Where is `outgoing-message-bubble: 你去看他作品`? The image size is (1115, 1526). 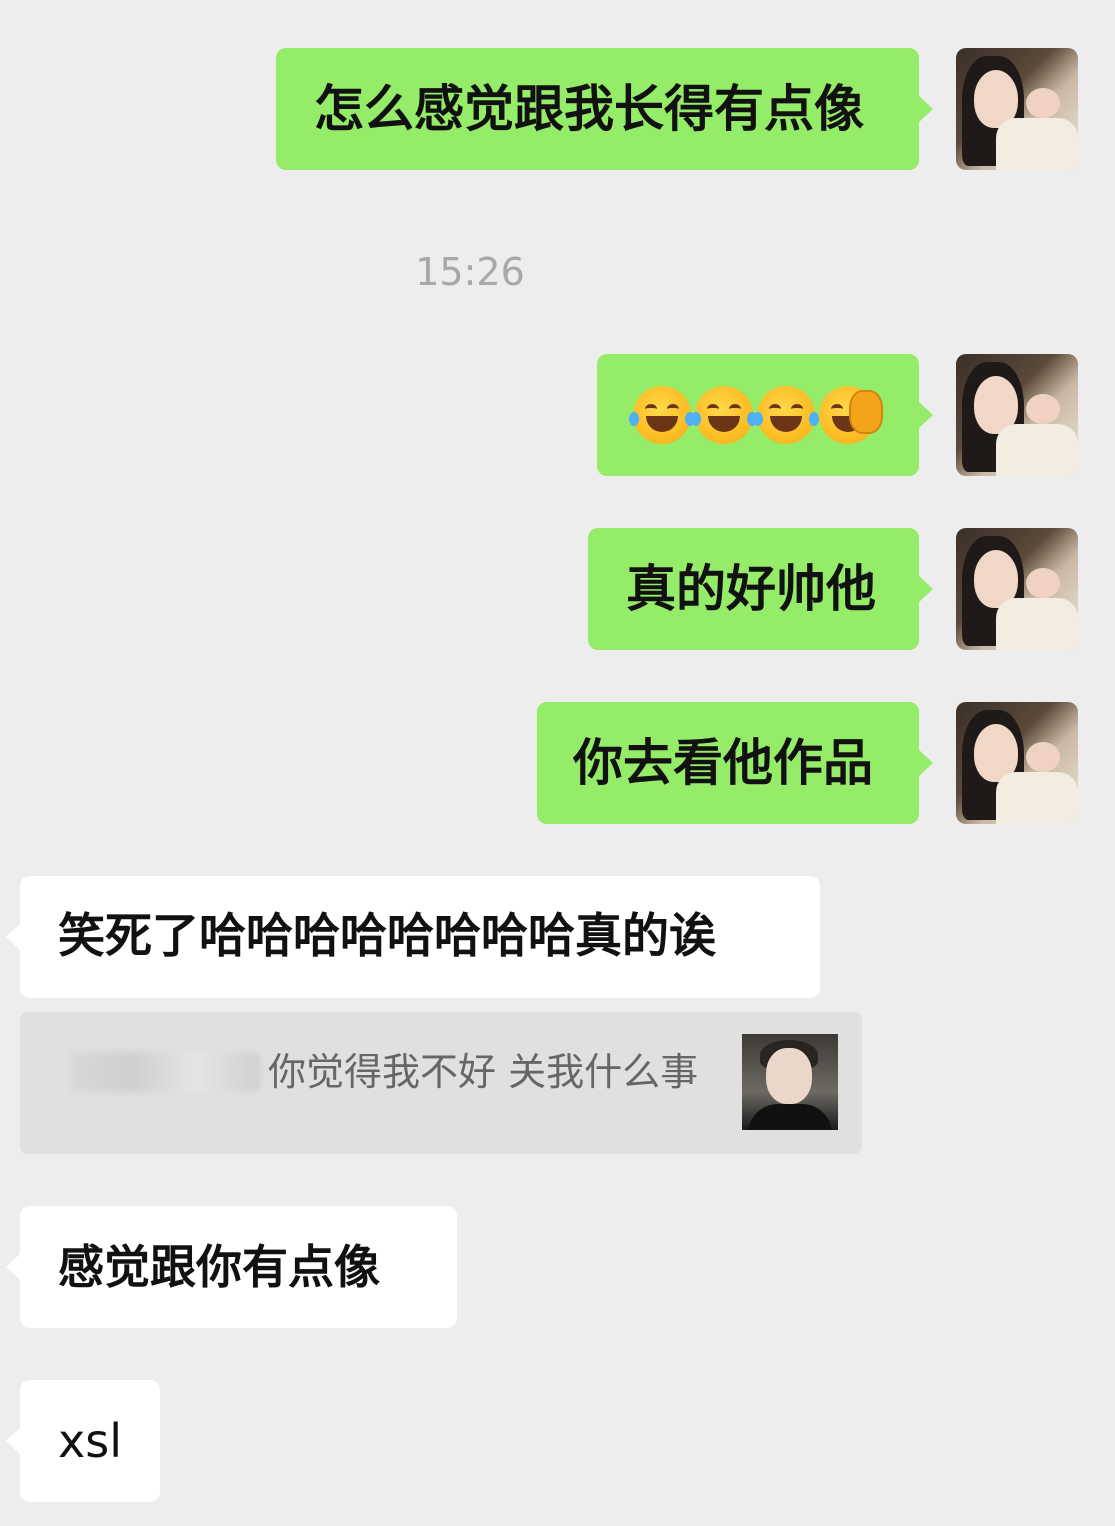 outgoing-message-bubble: 你去看他作品 is located at coordinates (735, 763).